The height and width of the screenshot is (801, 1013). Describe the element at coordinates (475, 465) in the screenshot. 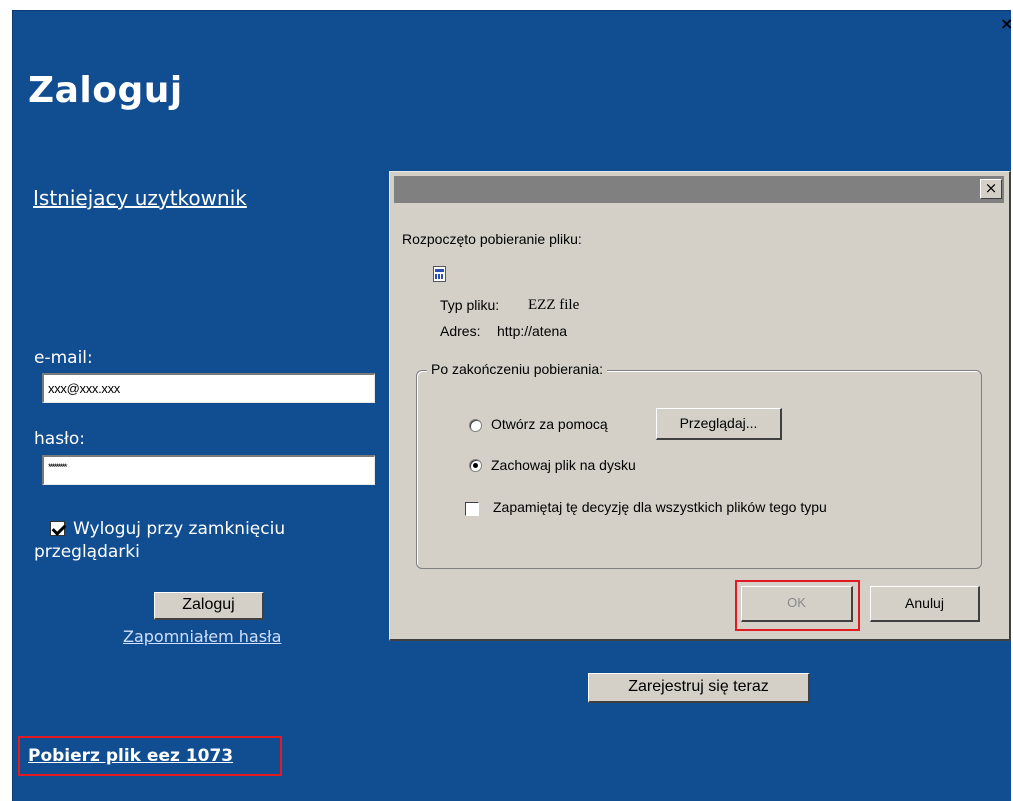

I see `save-to-disk-radio` at that location.